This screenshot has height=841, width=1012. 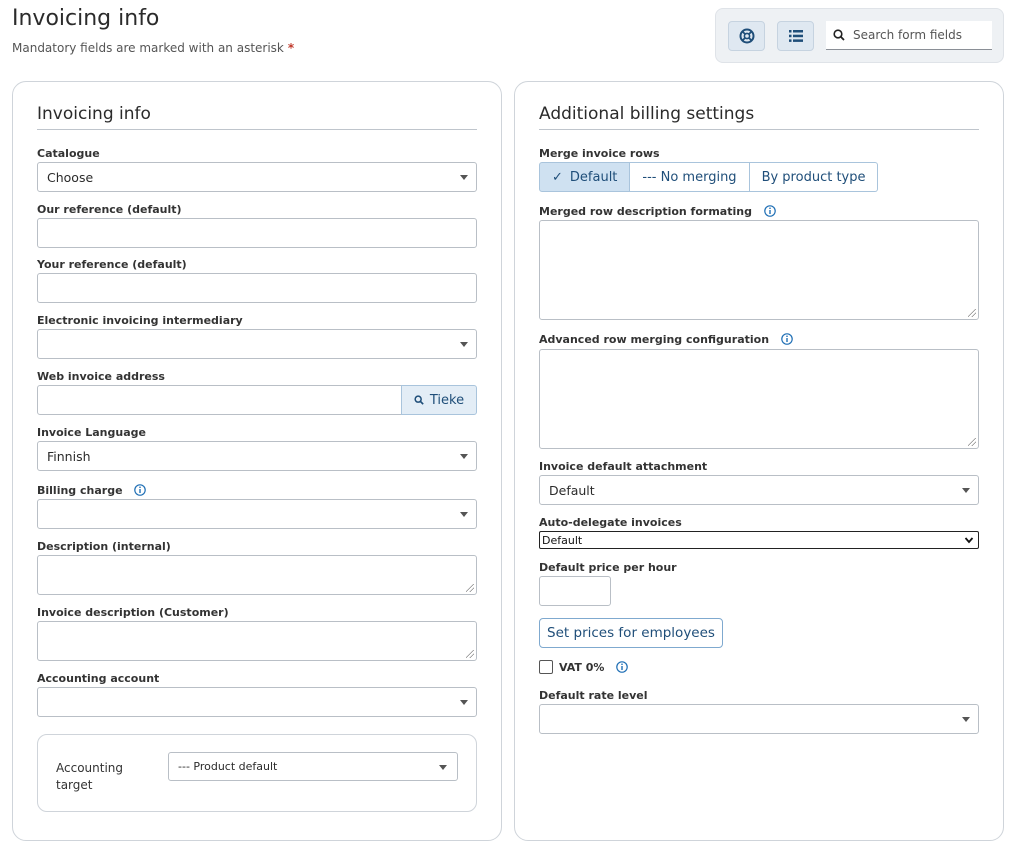 I want to click on advanced-row-merging-label: Advanced row merging configuration, so click(x=666, y=339).